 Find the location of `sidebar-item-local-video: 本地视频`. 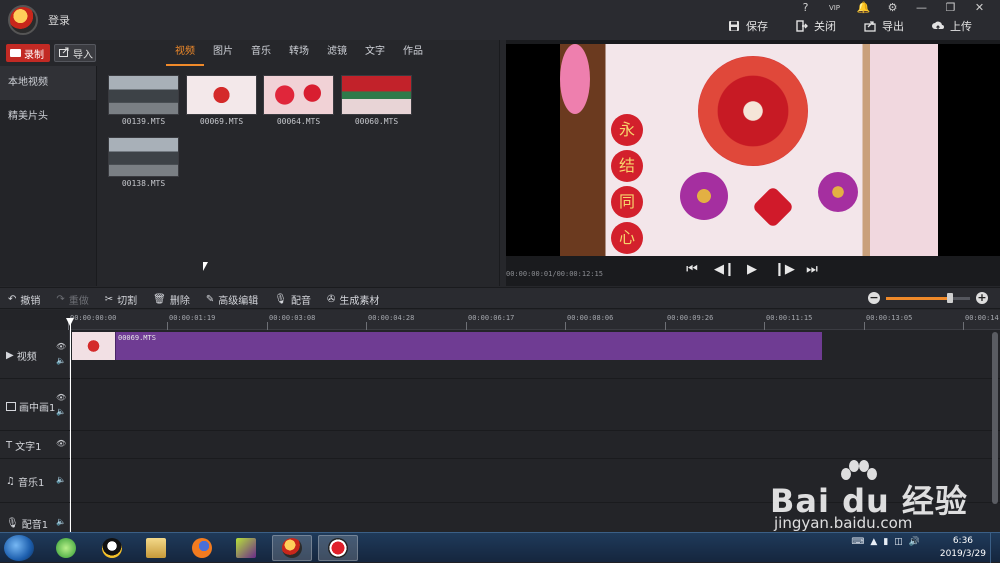

sidebar-item-local-video: 本地视频 is located at coordinates (48, 83).